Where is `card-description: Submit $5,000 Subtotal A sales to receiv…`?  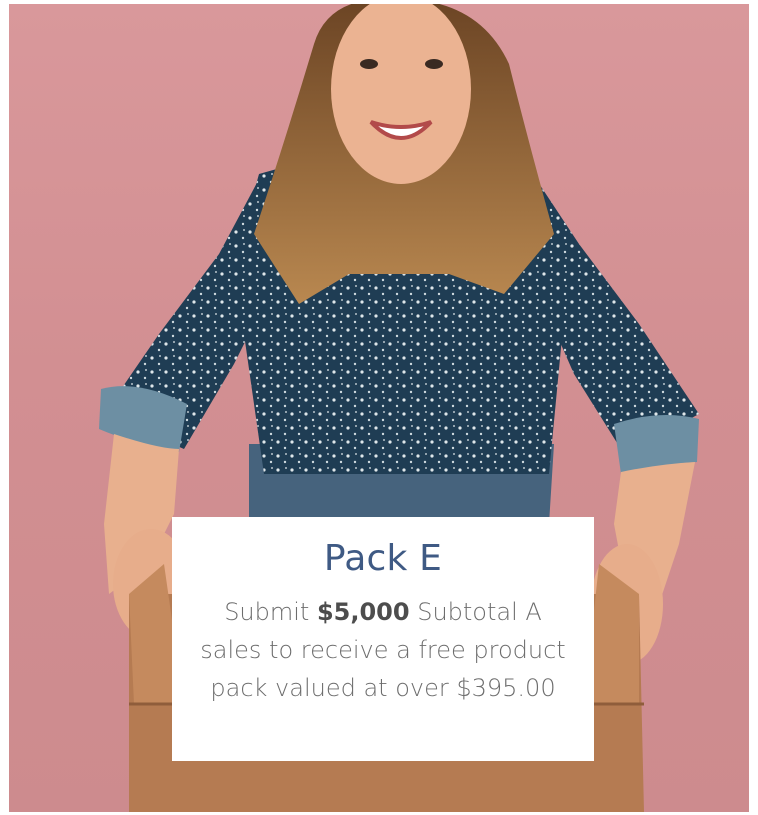
card-description: Submit $5,000 Subtotal A sales to receiv… is located at coordinates (383, 650).